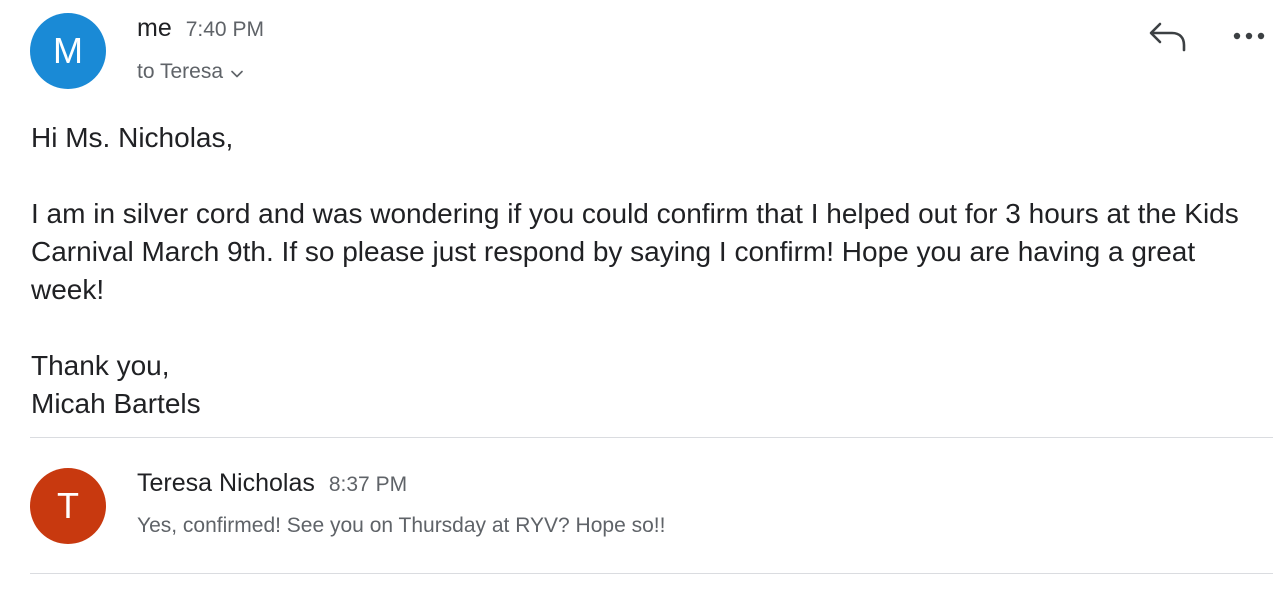  I want to click on recipients-toggle: to Teresa, so click(190, 72).